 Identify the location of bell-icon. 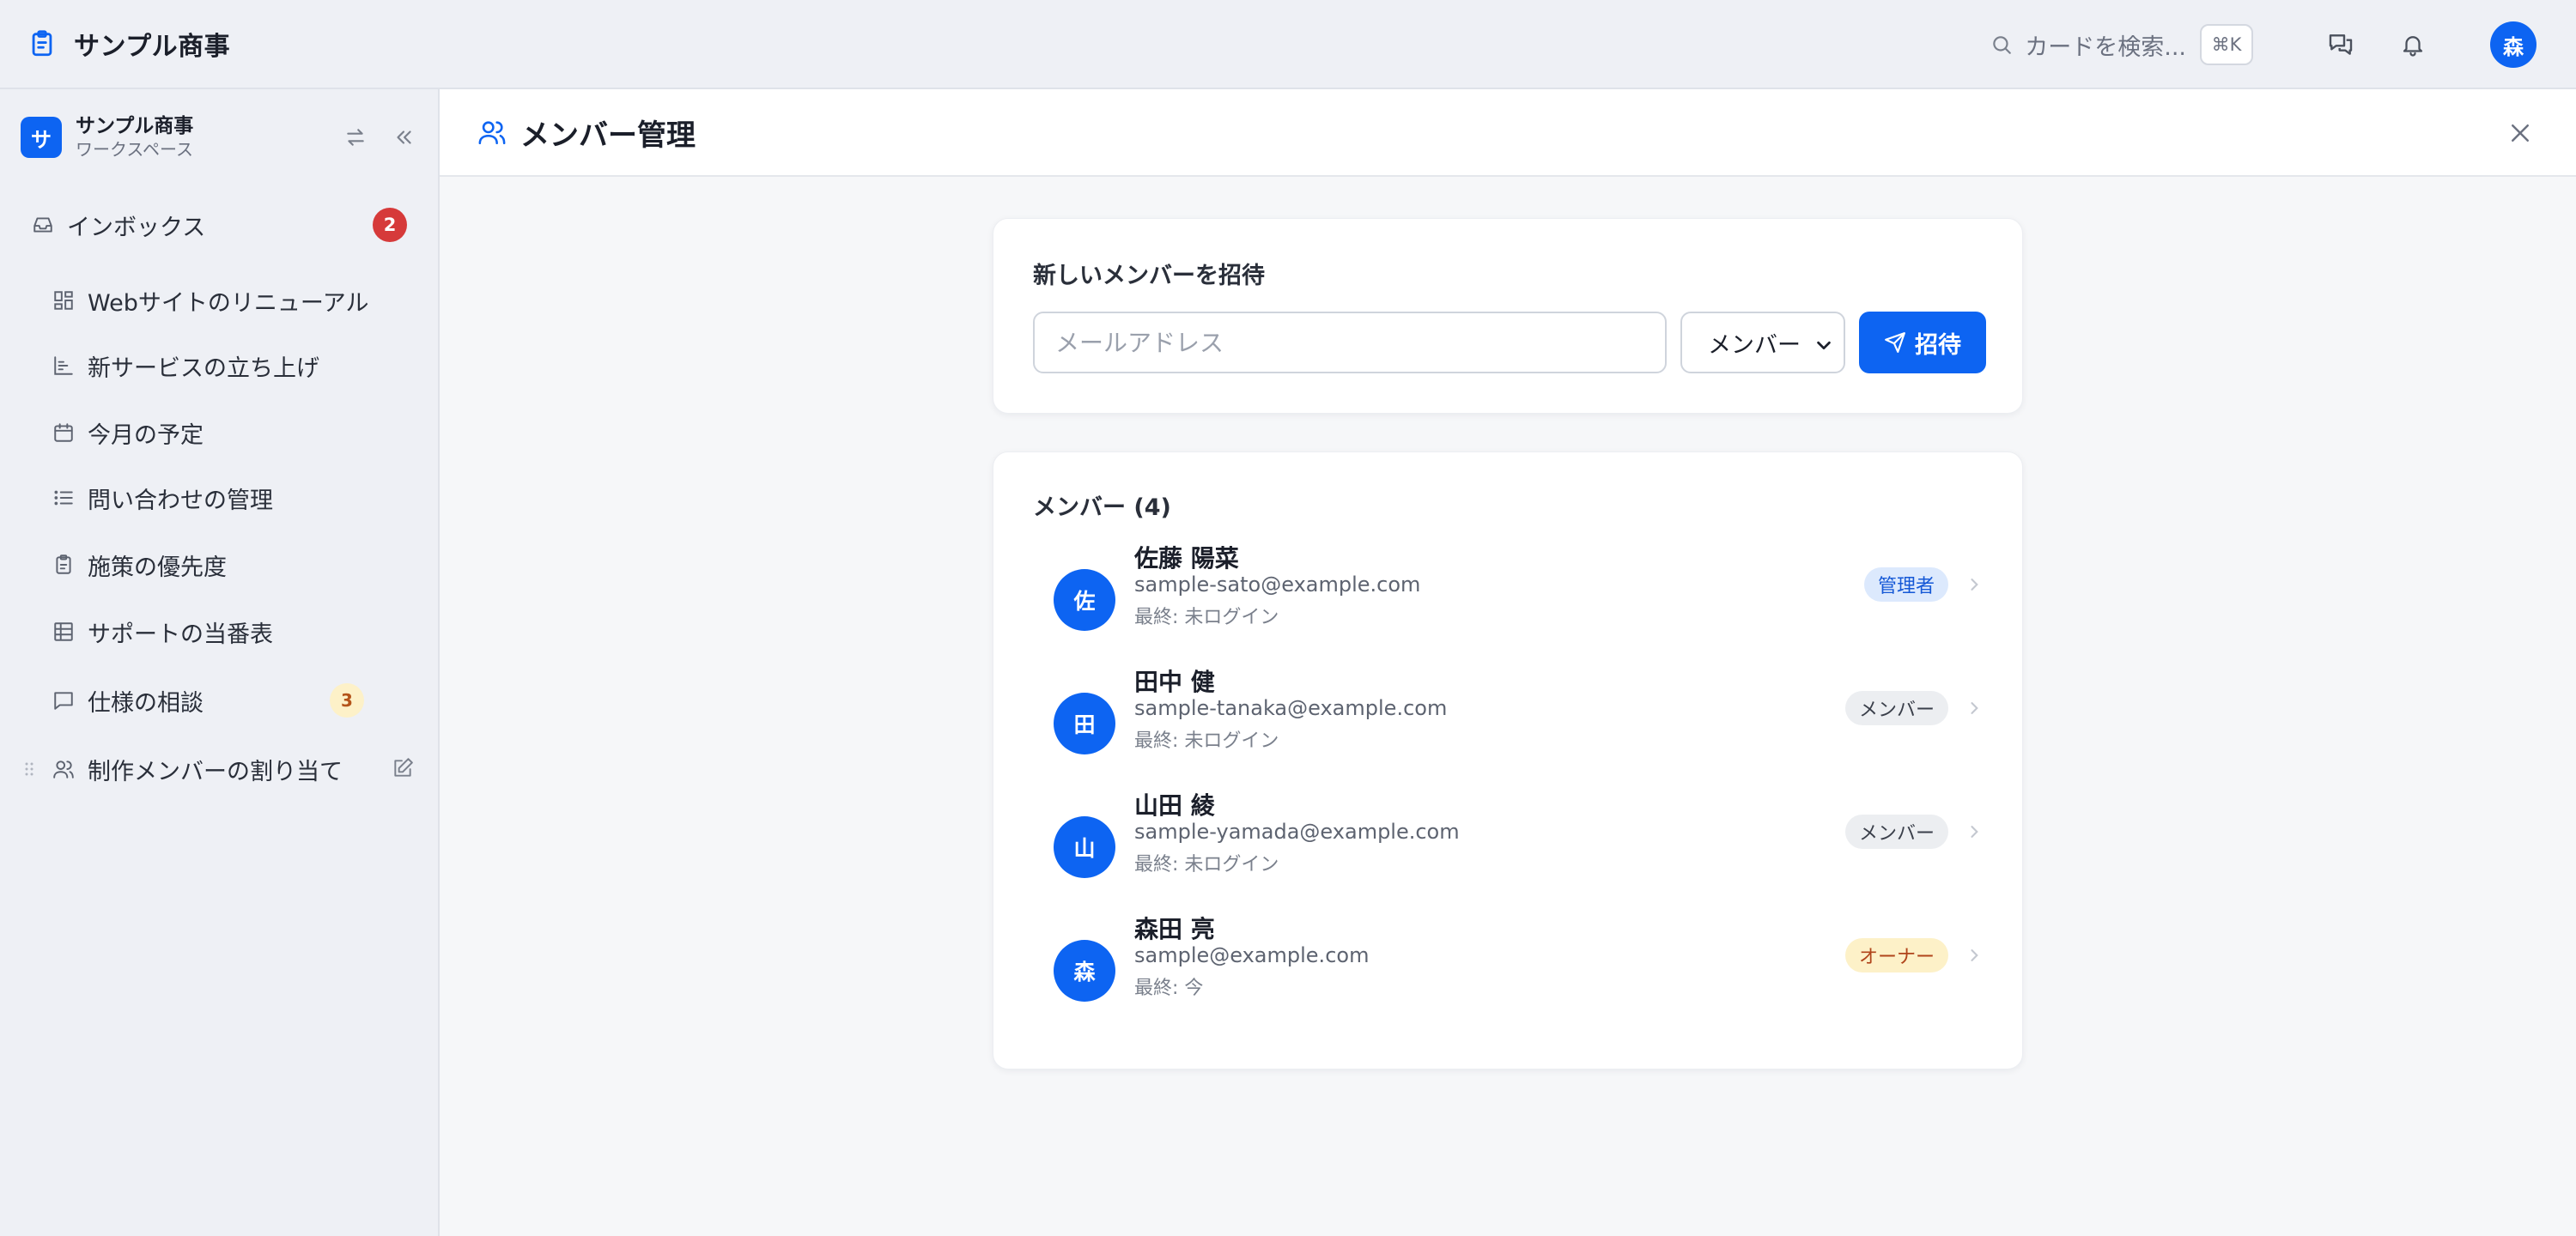
(2413, 46).